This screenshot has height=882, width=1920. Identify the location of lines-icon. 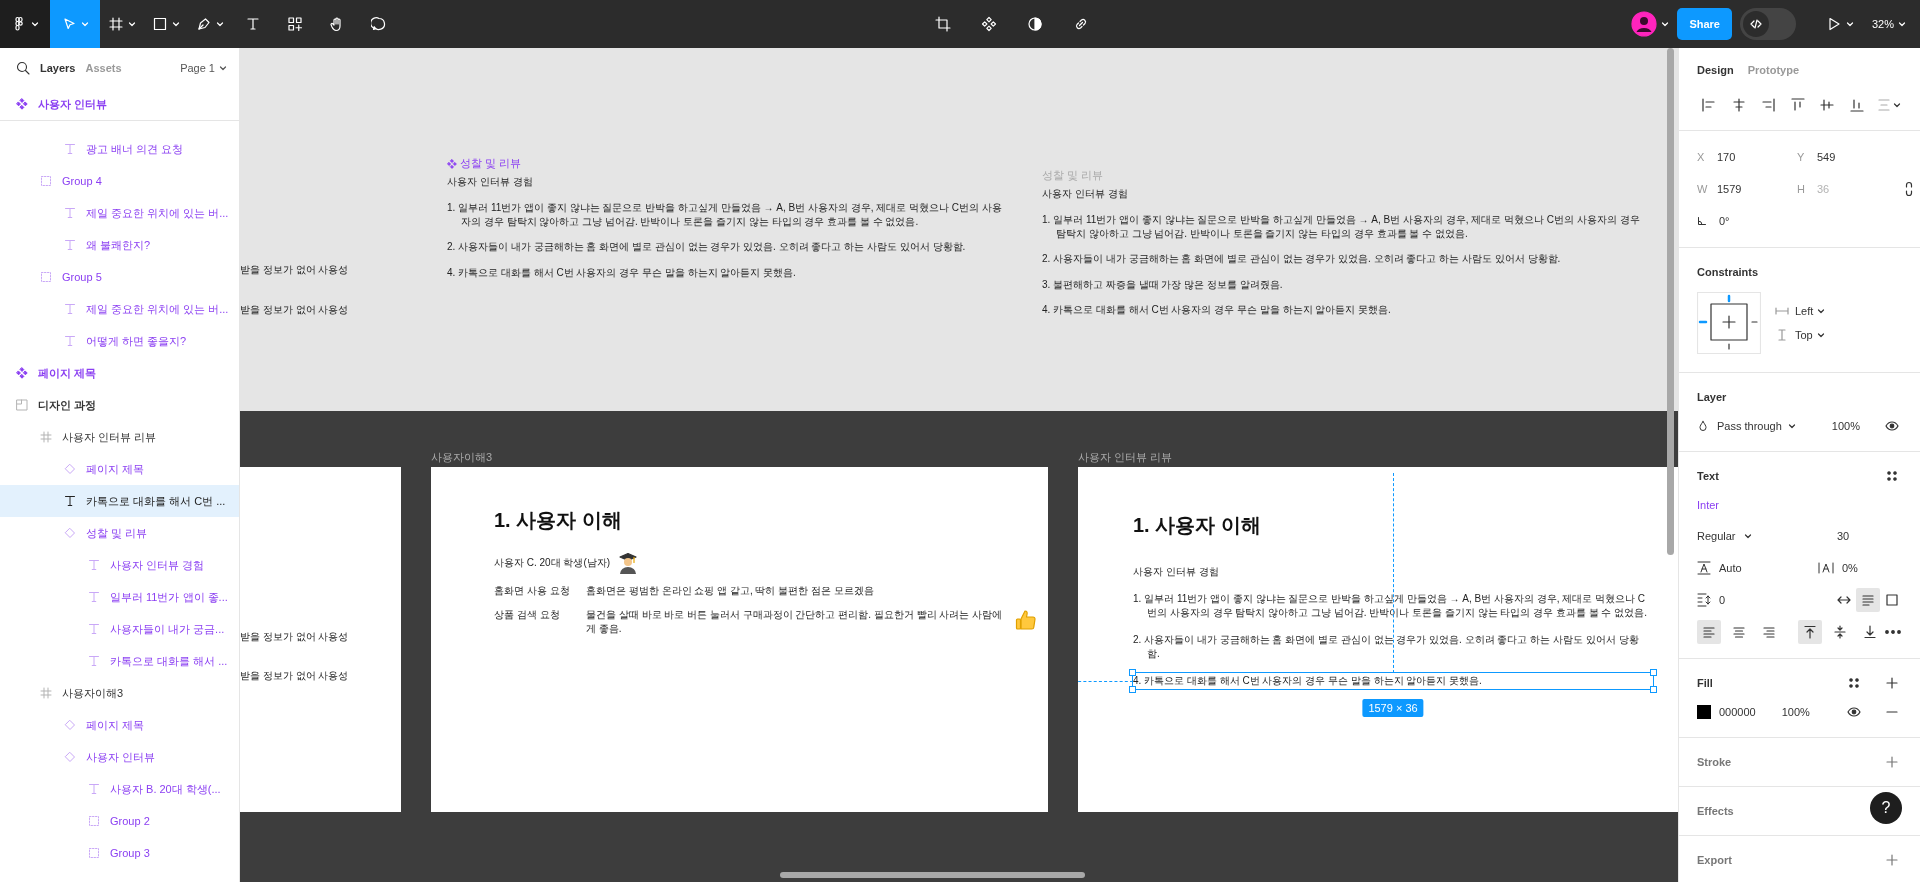
(1868, 600).